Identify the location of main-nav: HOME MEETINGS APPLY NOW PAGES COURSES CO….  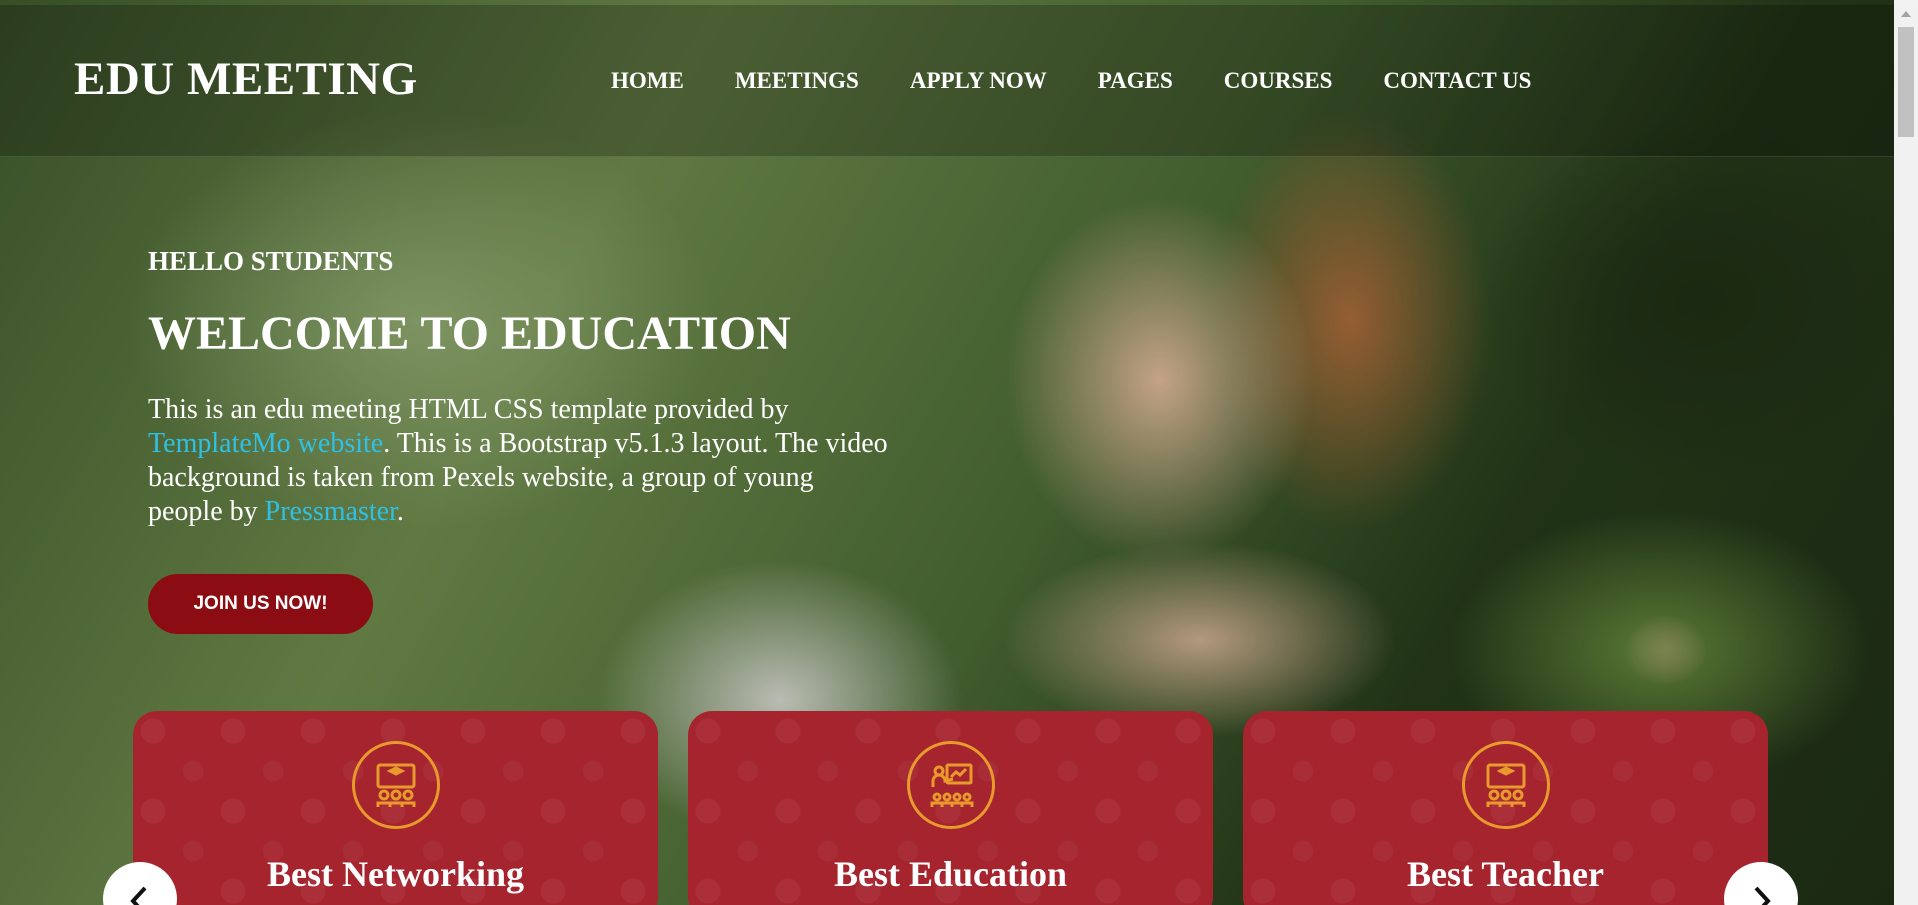
(1096, 81).